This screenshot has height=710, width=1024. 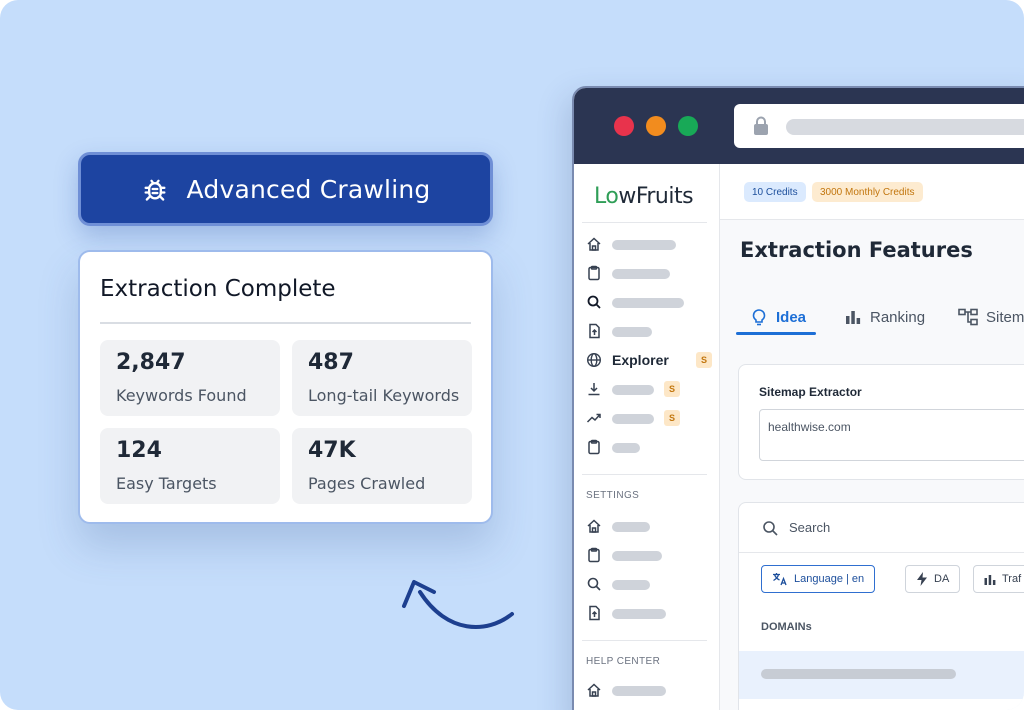 I want to click on sitemap-icon, so click(x=968, y=317).